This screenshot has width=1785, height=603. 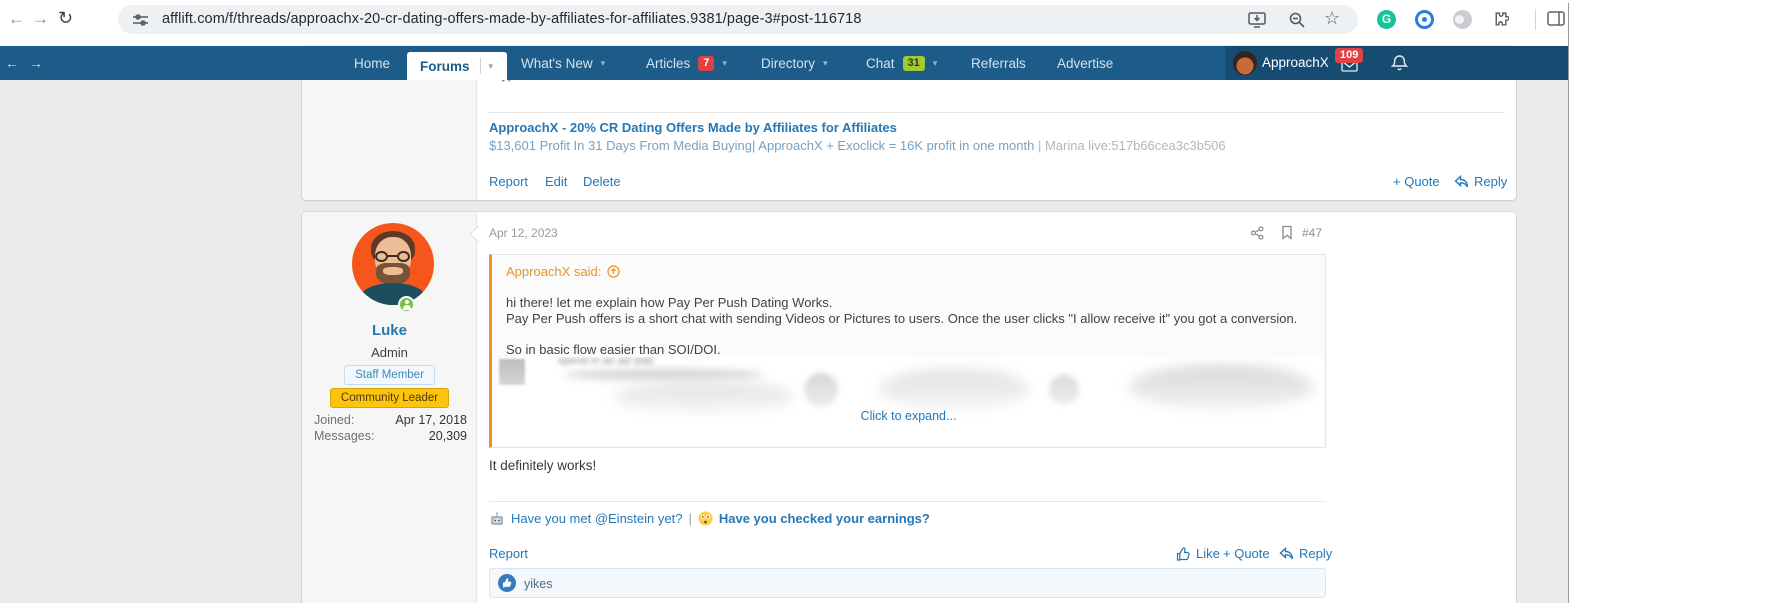 What do you see at coordinates (1332, 18) in the screenshot?
I see `bookmark-star-icon: ☆` at bounding box center [1332, 18].